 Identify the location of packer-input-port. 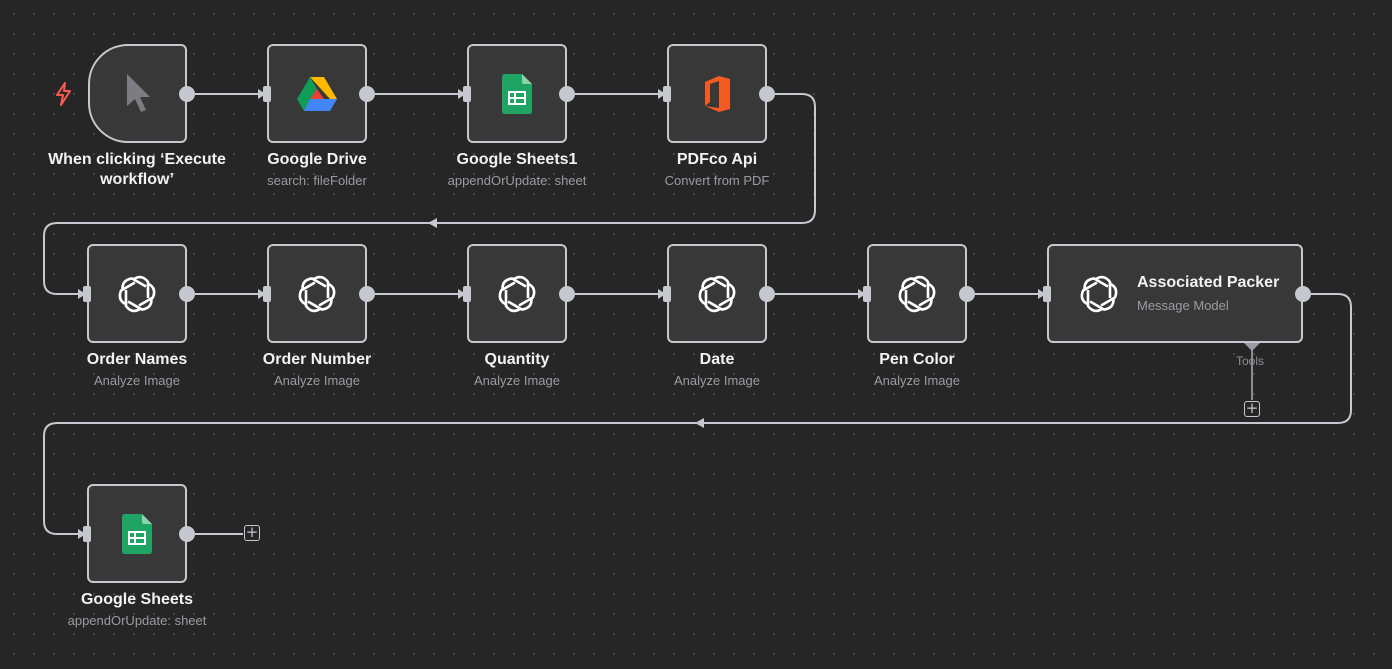
(1047, 294).